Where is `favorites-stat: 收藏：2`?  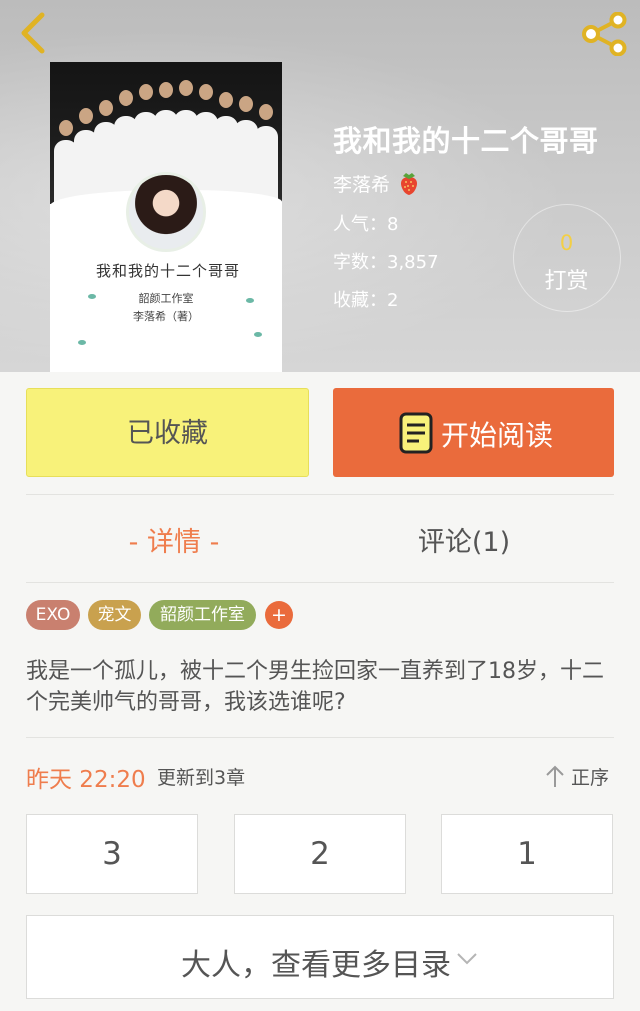
favorites-stat: 收藏：2 is located at coordinates (366, 300).